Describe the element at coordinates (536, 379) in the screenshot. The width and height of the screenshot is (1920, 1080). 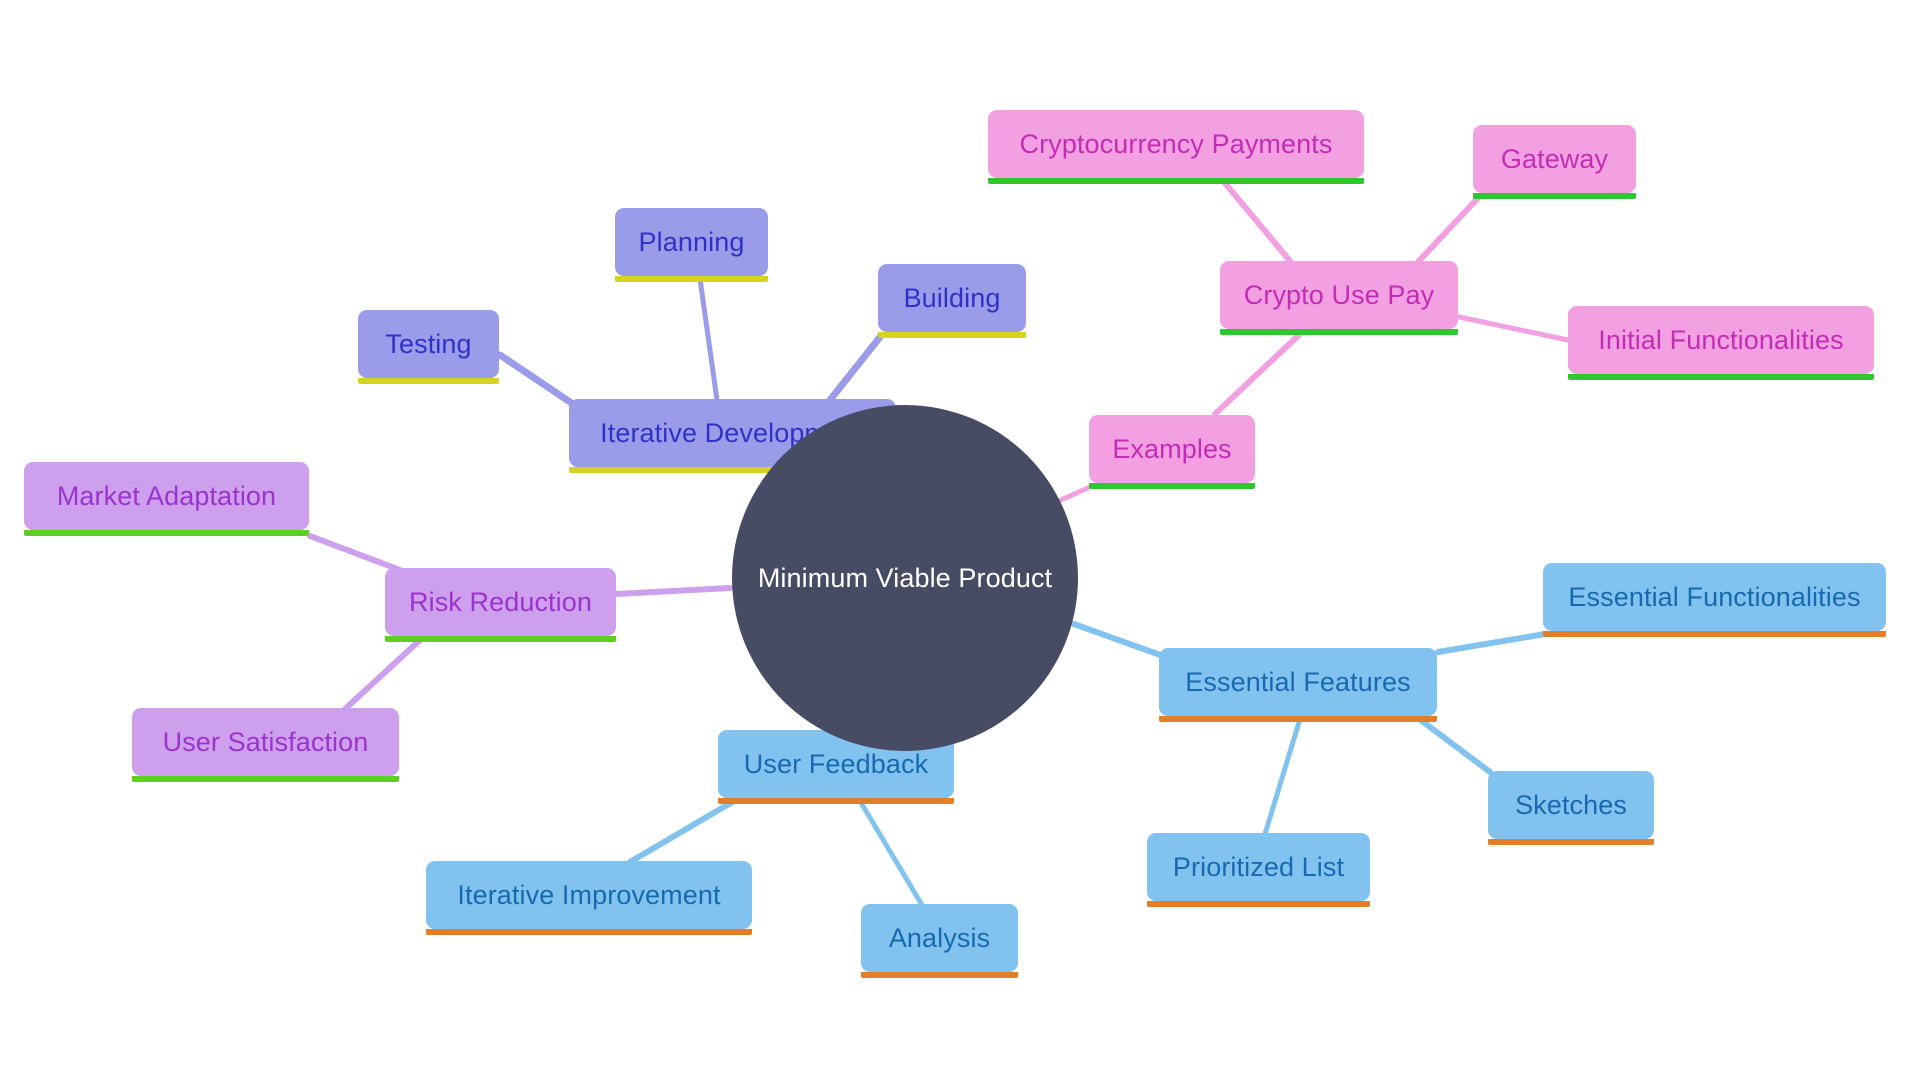
I see `edge-iterative-development-to-testing` at that location.